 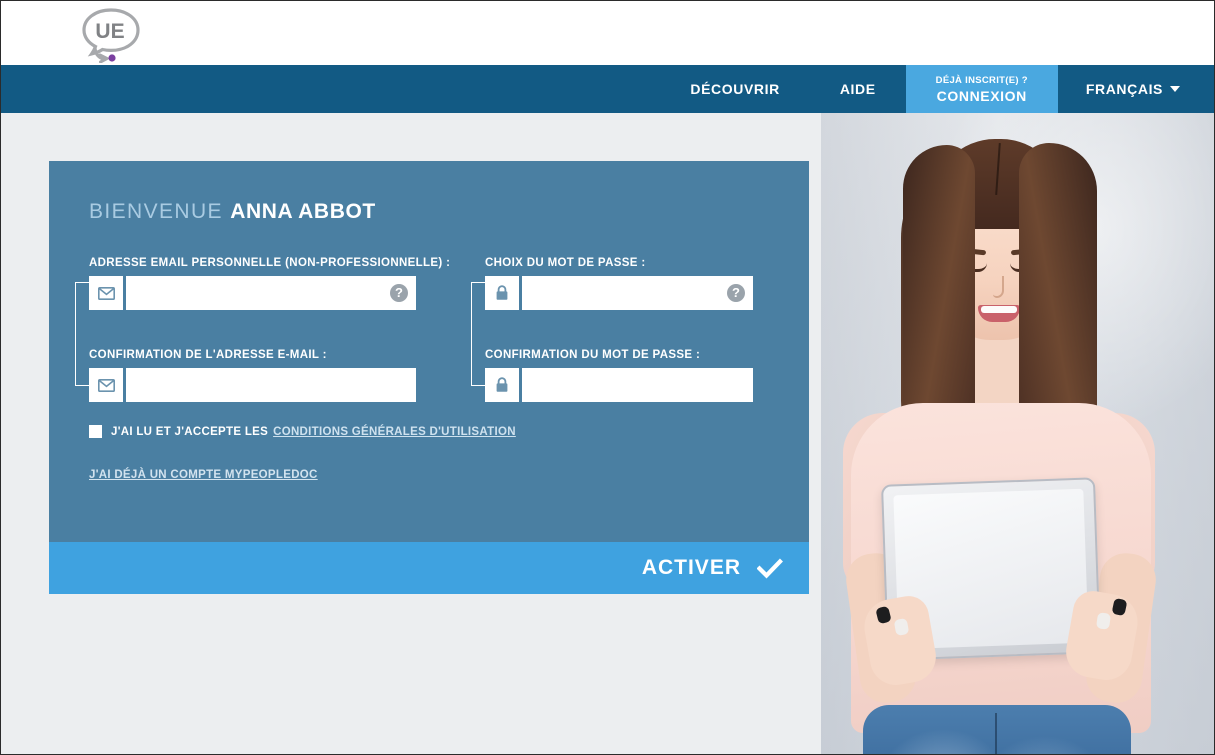 I want to click on password-confirm-input-wrapper, so click(x=637, y=385).